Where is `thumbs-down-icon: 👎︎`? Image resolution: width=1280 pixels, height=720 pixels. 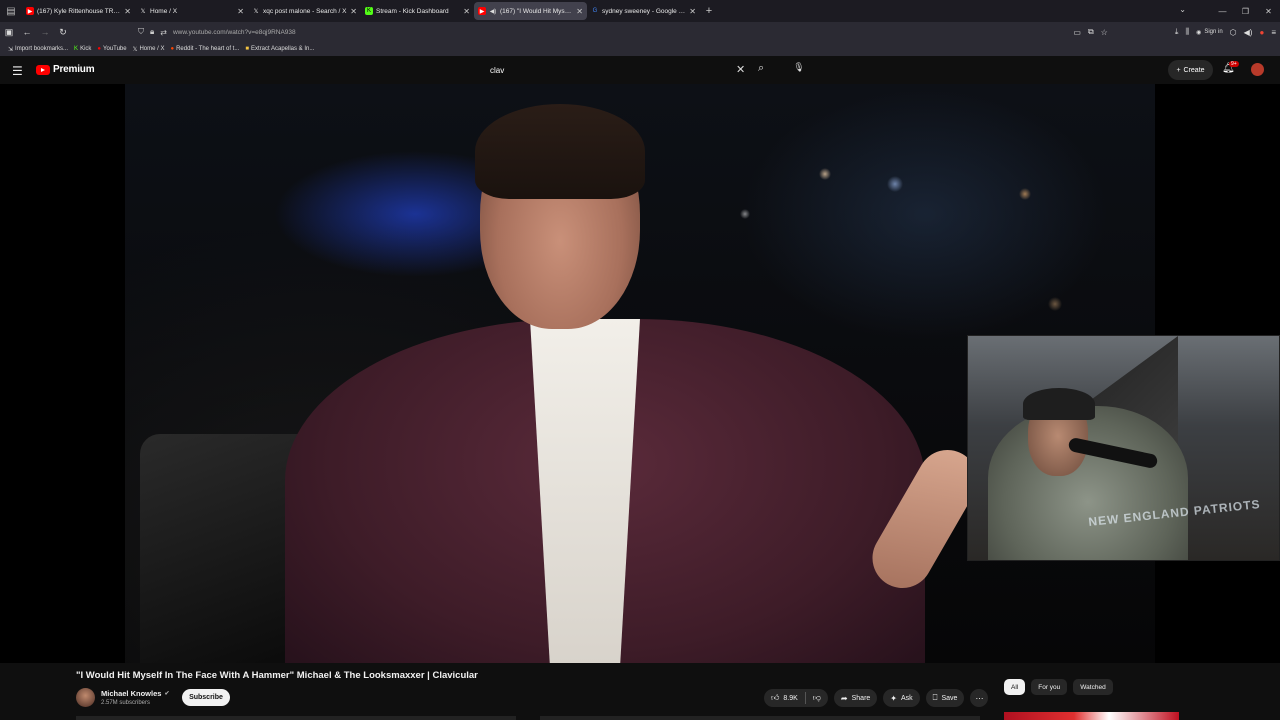 thumbs-down-icon: 👎︎ is located at coordinates (816, 697).